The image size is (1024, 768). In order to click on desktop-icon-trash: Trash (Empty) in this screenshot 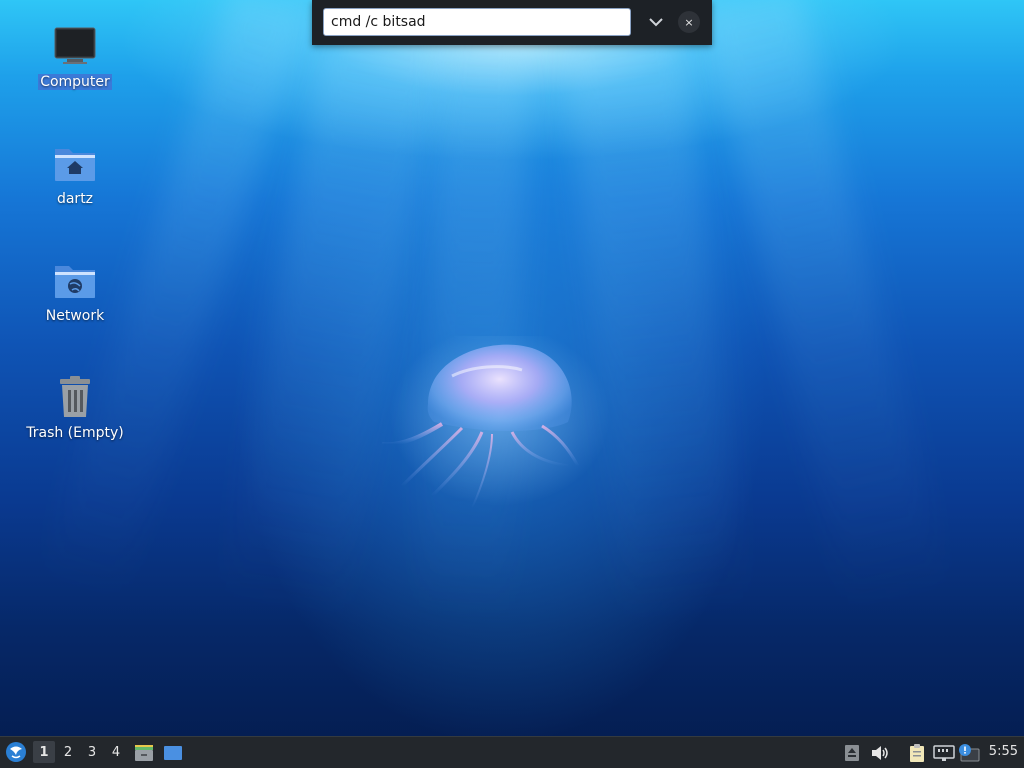, I will do `click(75, 407)`.